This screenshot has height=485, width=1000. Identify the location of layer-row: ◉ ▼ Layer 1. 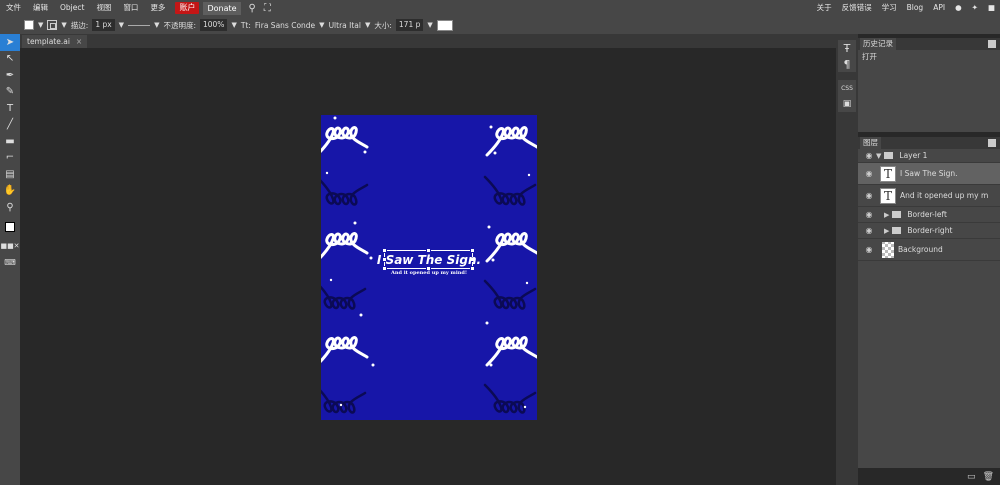
(929, 156).